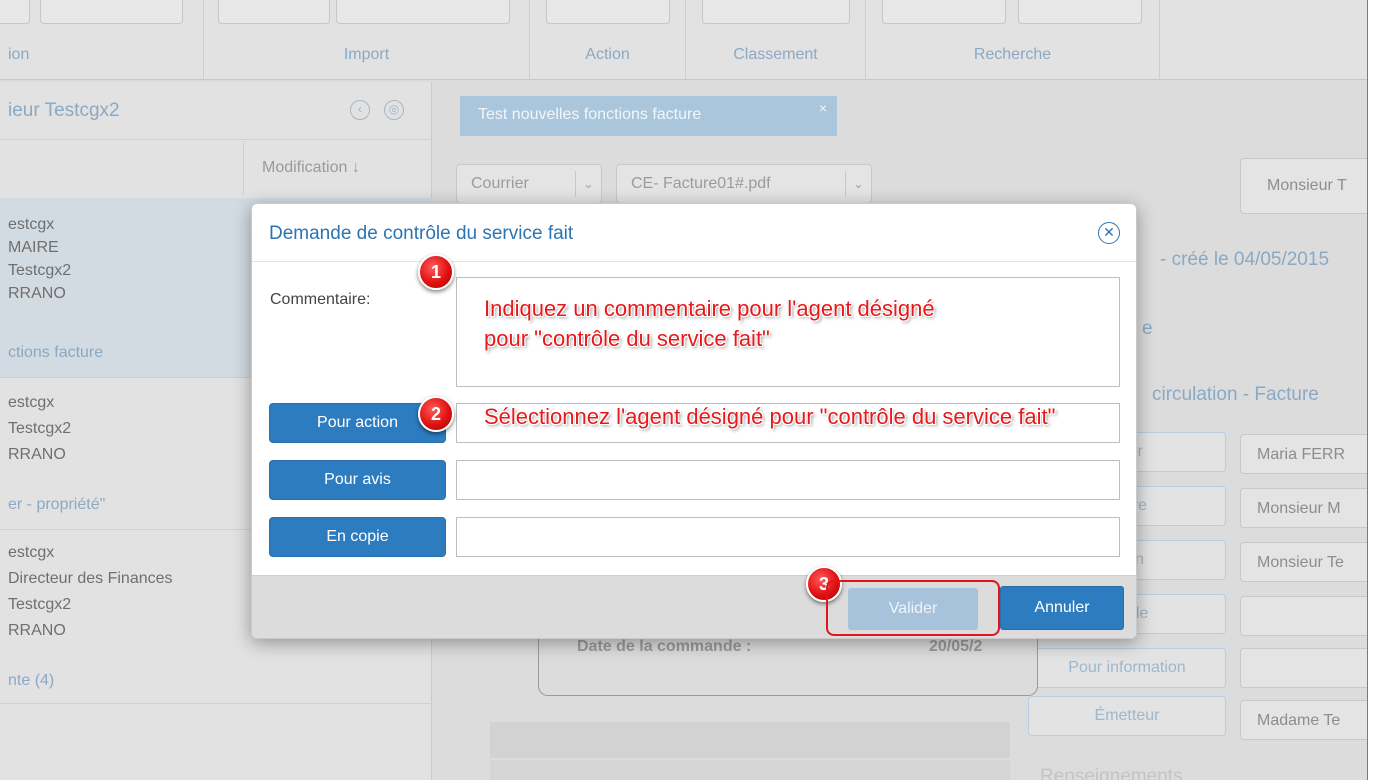  I want to click on list-item-subject: nte (4), so click(31, 681).